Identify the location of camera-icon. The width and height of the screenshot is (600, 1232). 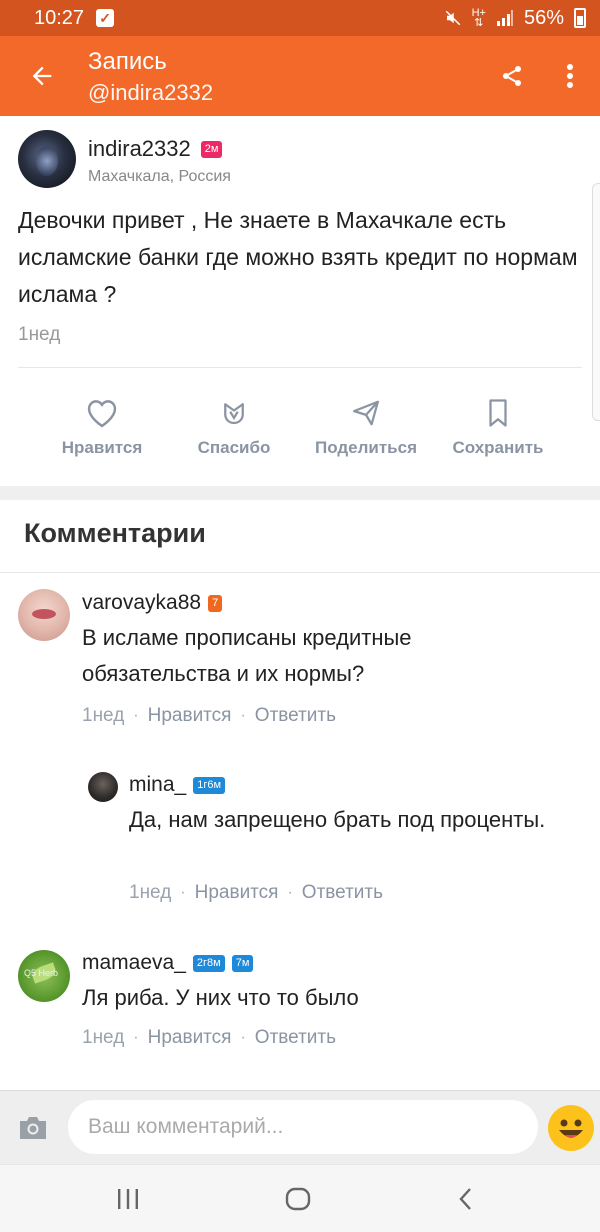
(33, 1128).